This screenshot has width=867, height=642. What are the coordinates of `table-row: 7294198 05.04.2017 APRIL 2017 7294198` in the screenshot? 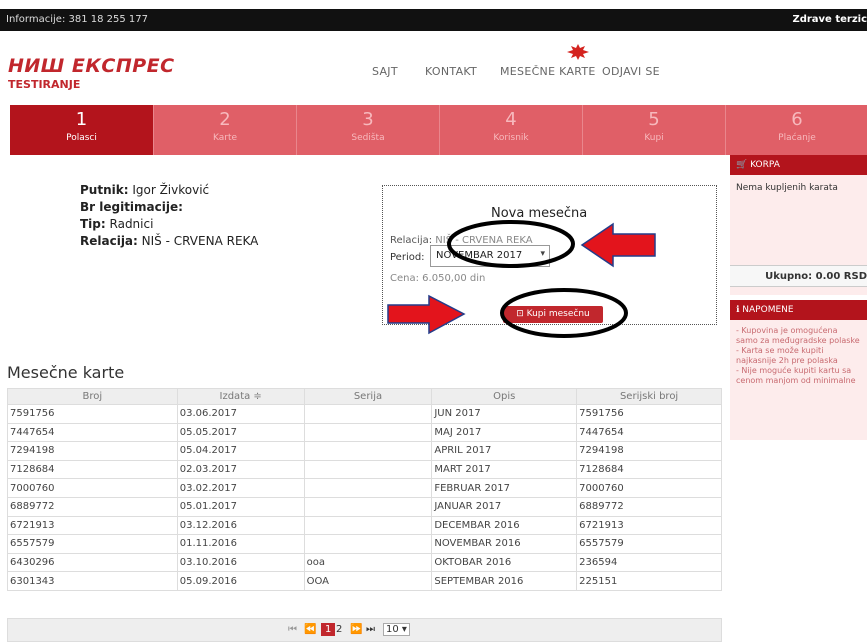 It's located at (364, 451).